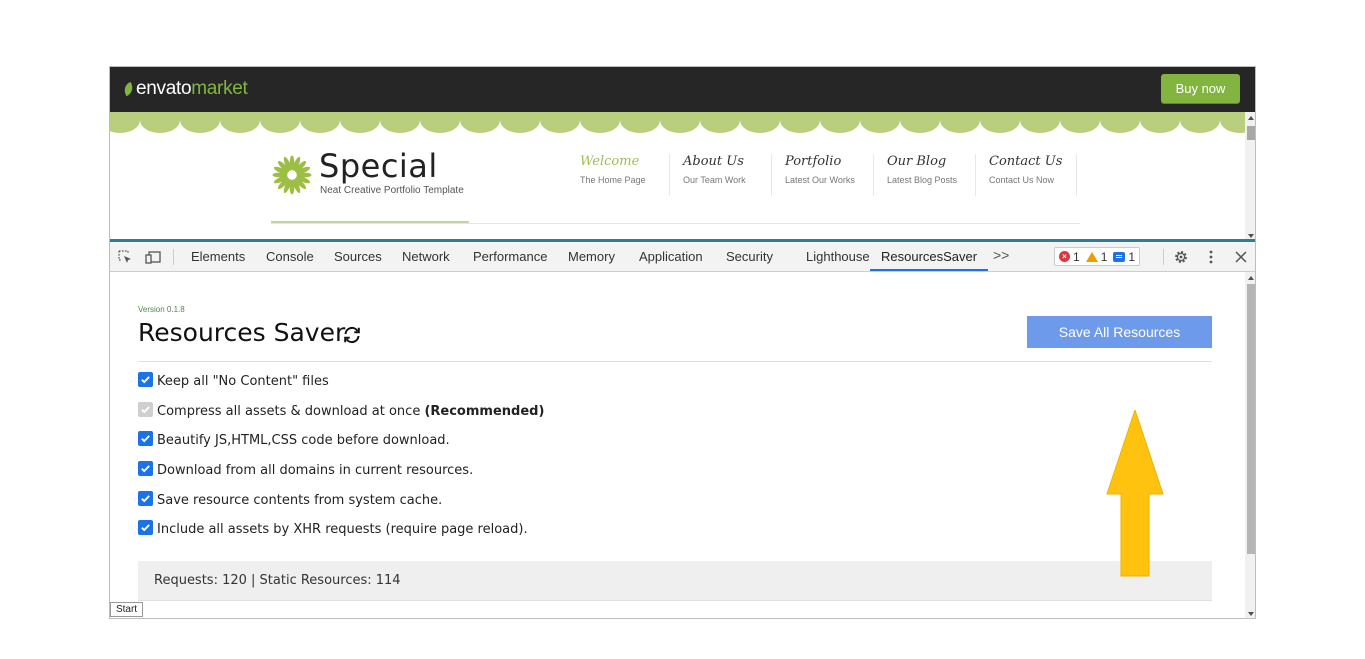 This screenshot has height=659, width=1365. I want to click on recommended-label: (Recommended), so click(484, 411).